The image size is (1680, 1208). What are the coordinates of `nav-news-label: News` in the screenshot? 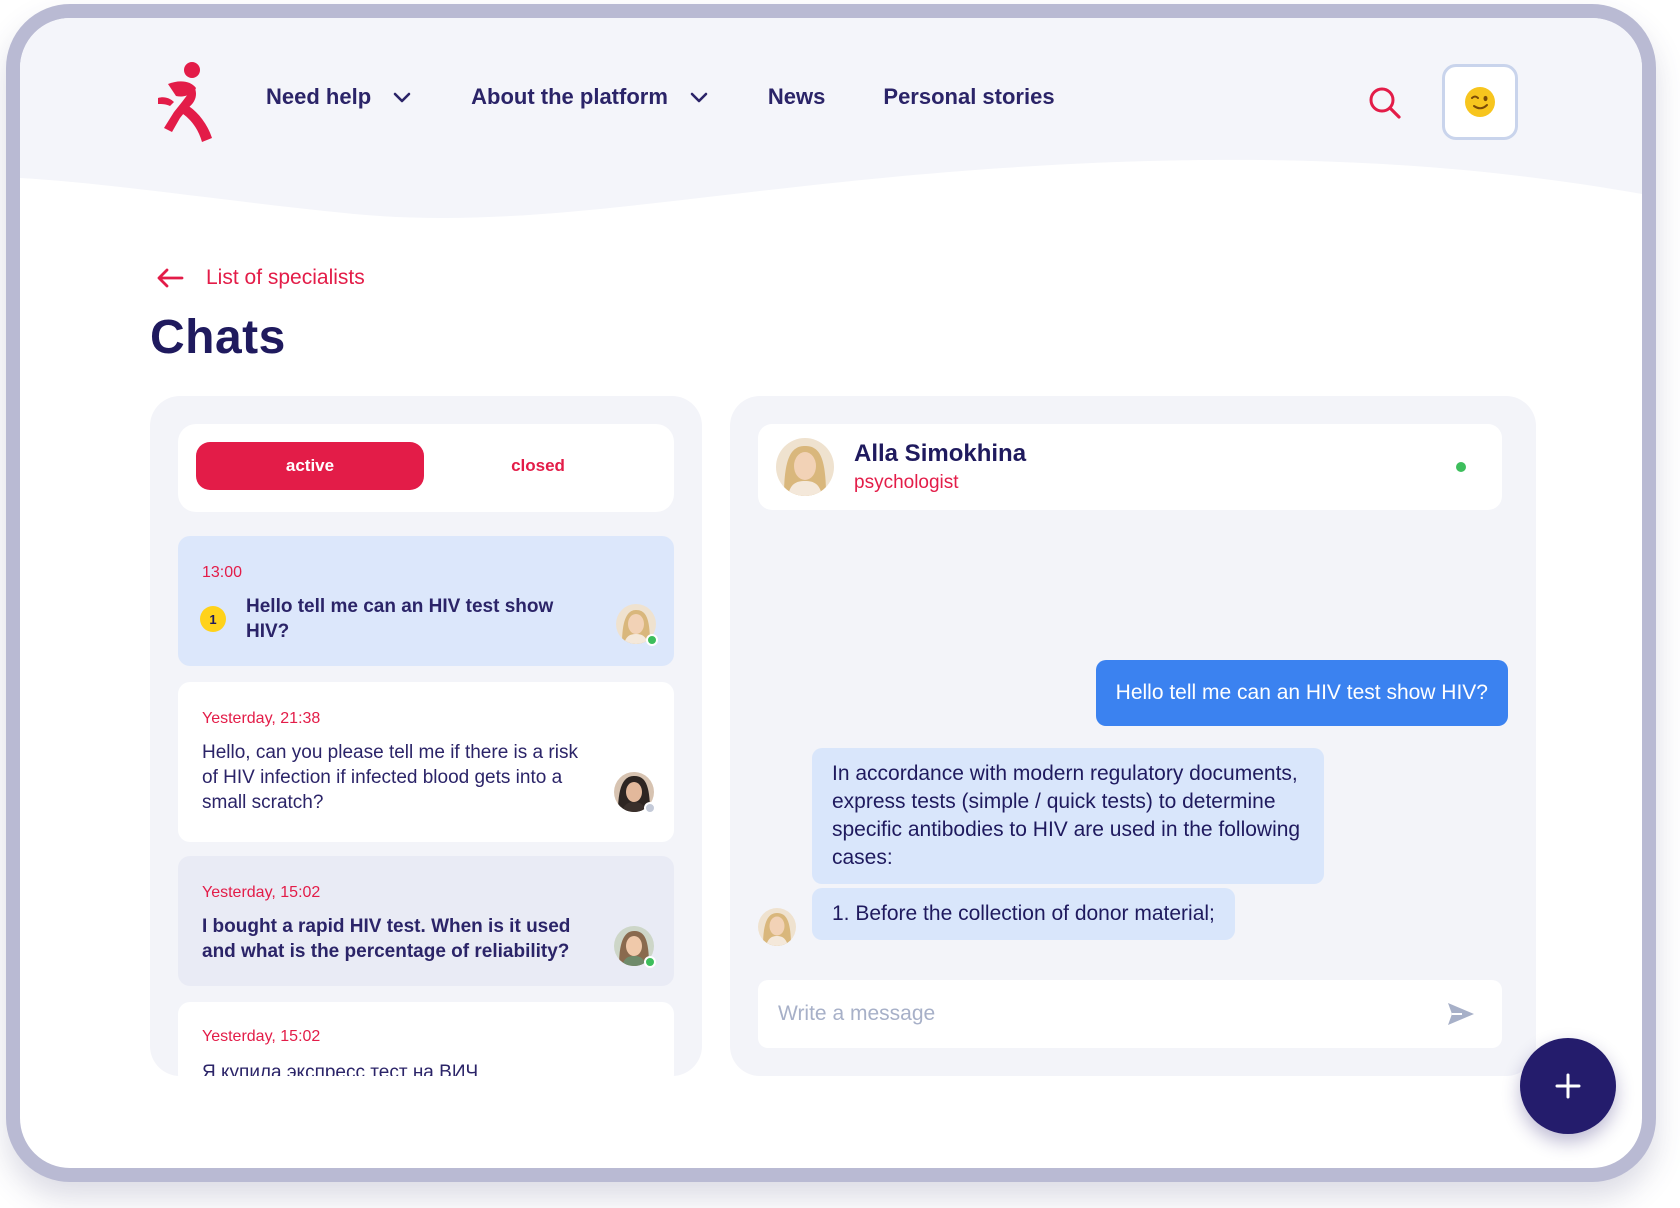 It's located at (796, 96).